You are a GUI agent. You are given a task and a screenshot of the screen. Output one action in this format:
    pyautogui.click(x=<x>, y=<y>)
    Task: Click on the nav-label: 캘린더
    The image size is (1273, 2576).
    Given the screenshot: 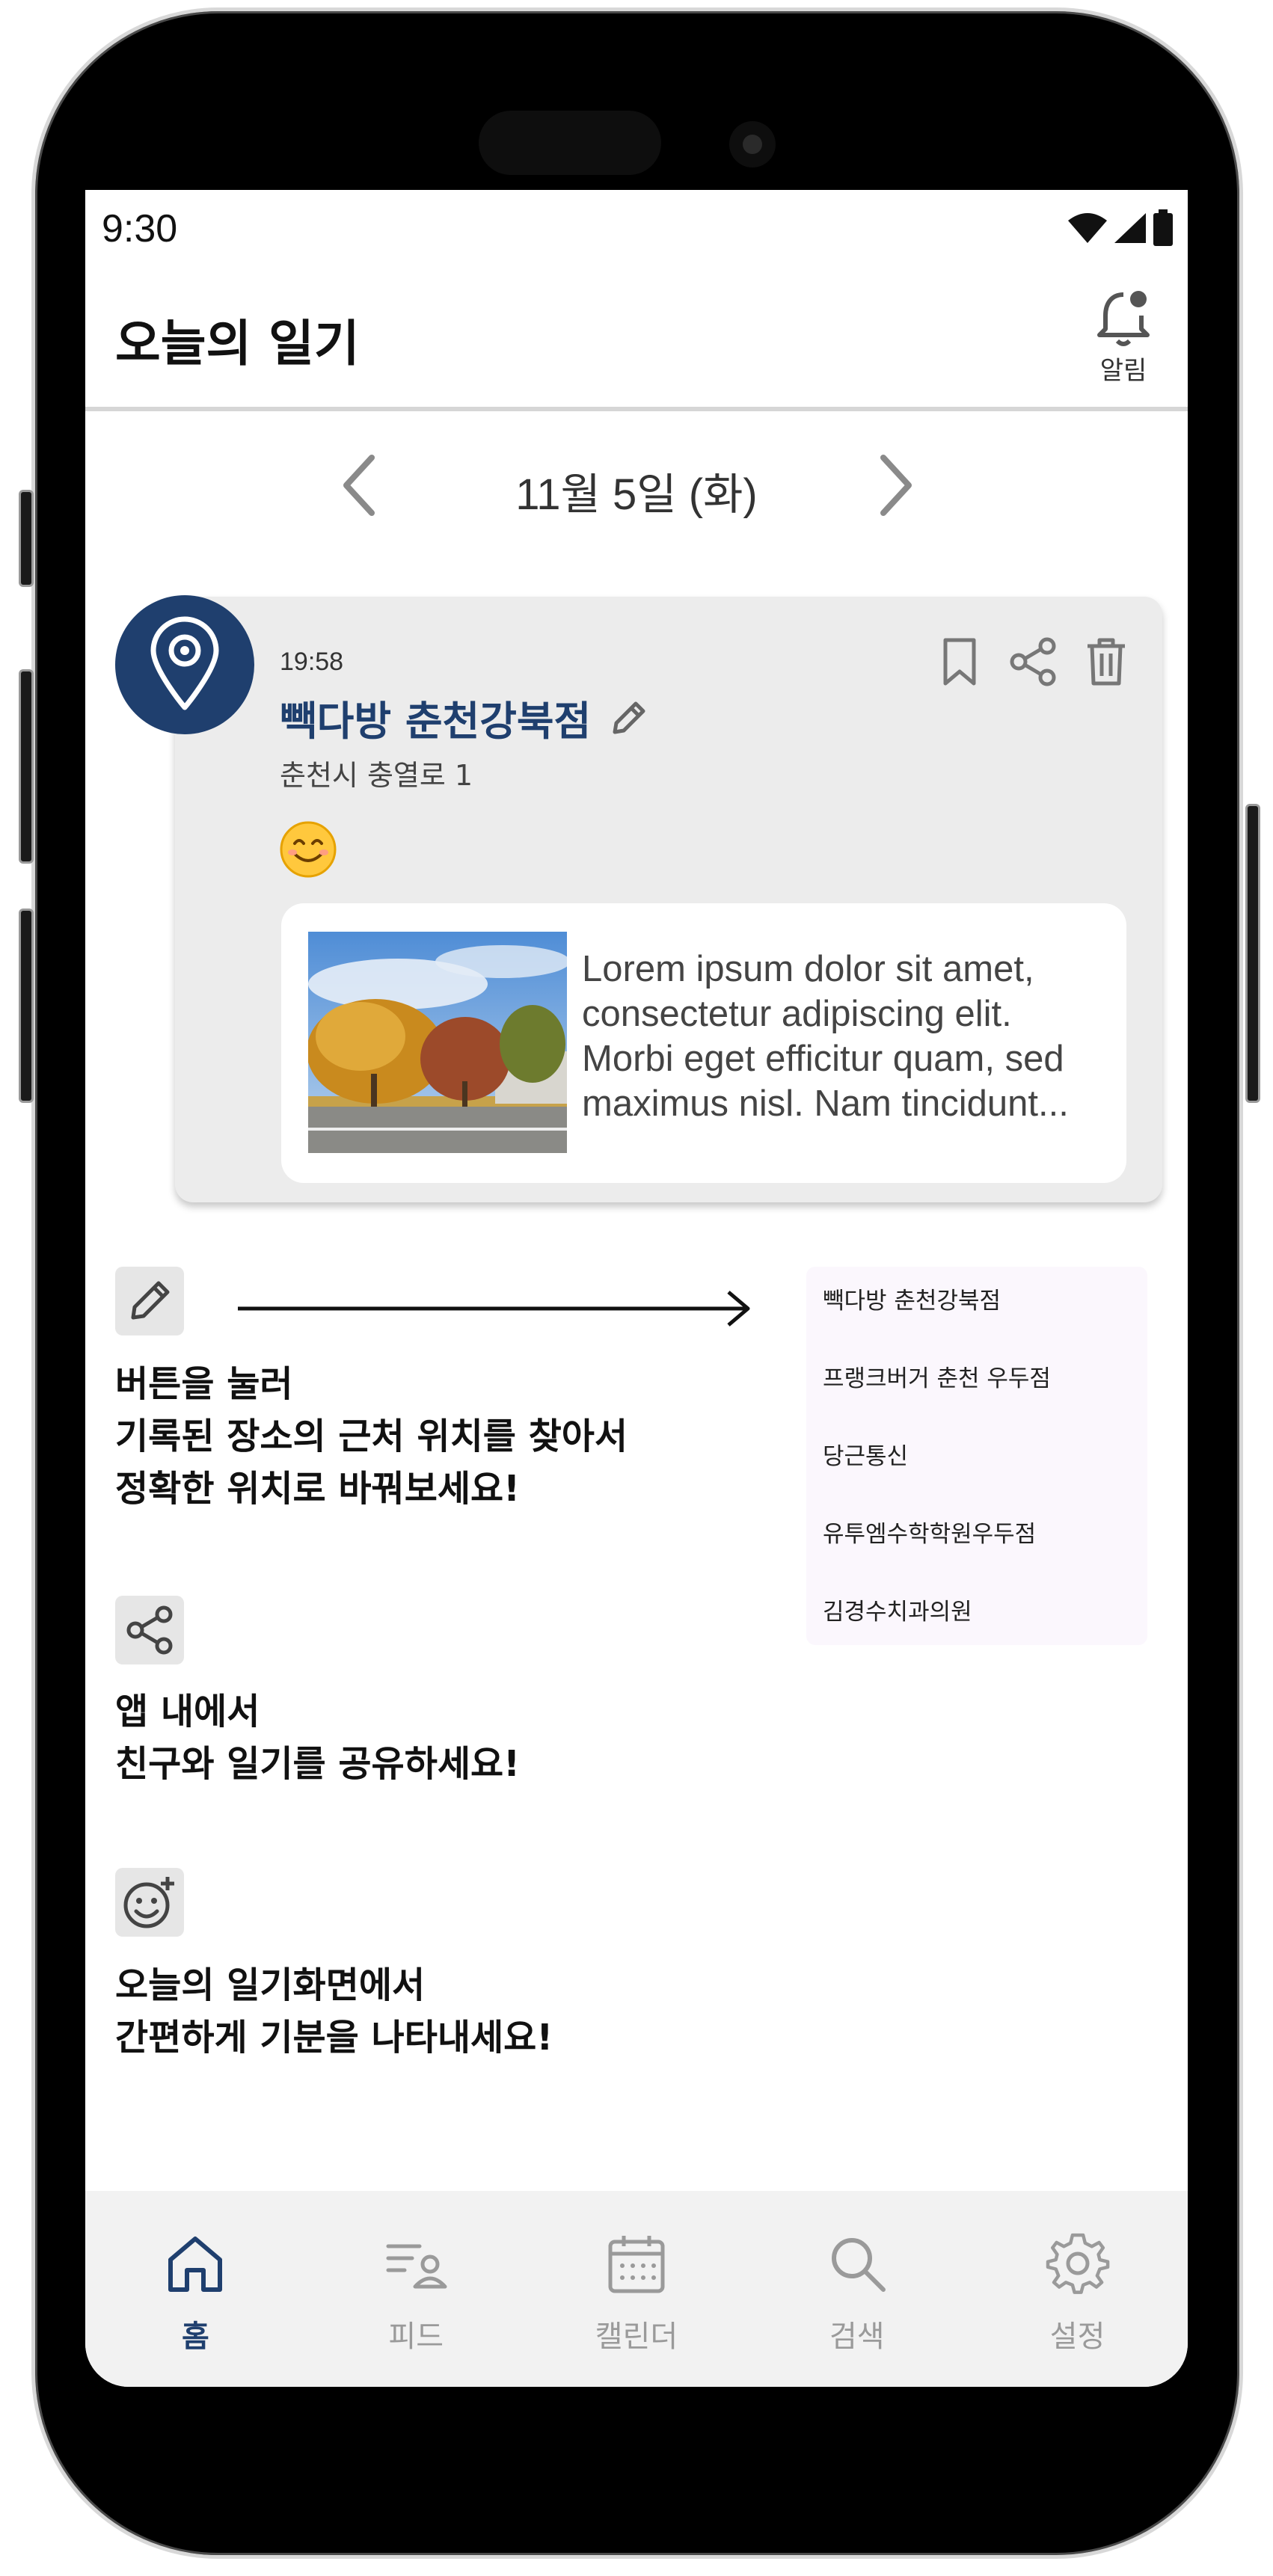 What is the action you would take?
    pyautogui.click(x=636, y=2337)
    